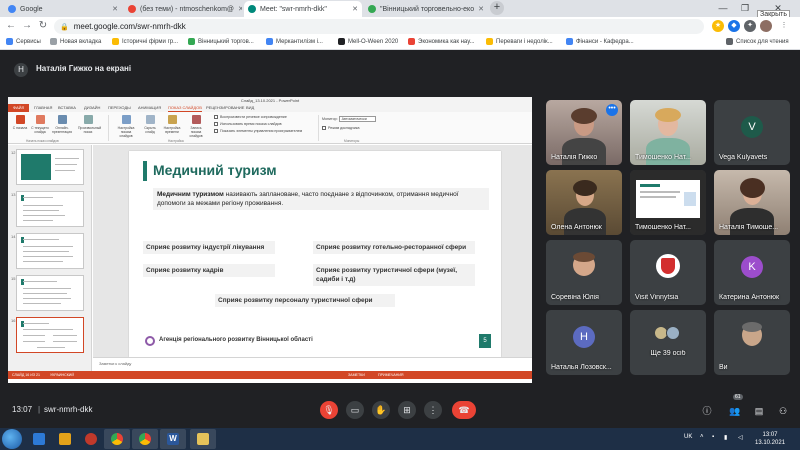  Describe the element at coordinates (584, 202) in the screenshot. I see `participant-tile: Олена Антонюк` at that location.